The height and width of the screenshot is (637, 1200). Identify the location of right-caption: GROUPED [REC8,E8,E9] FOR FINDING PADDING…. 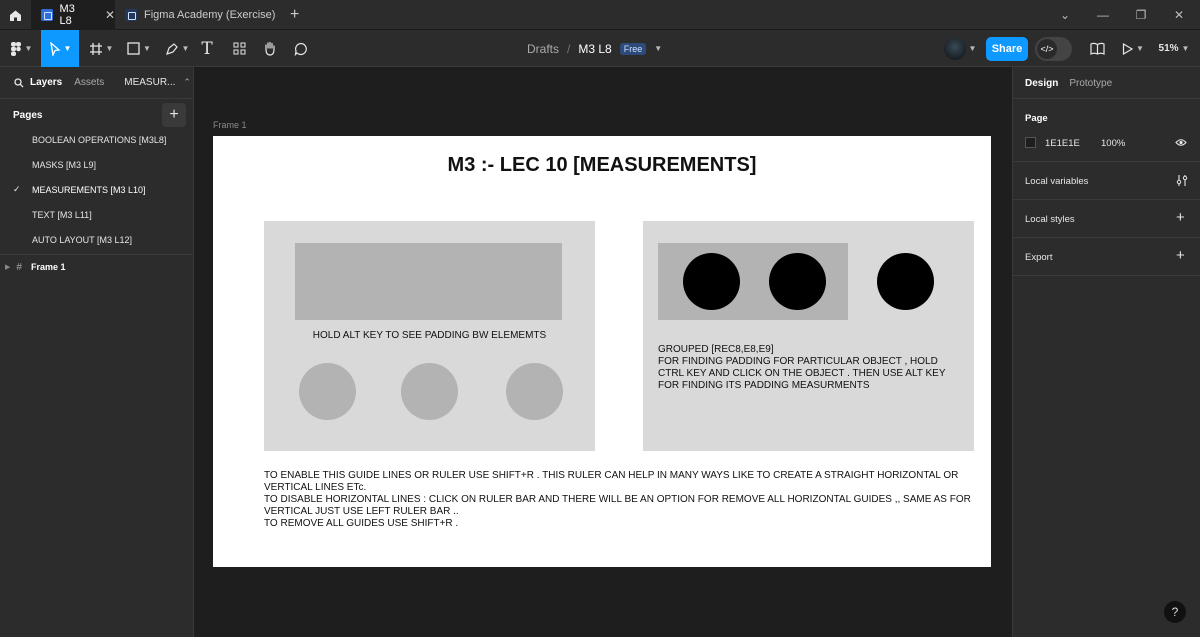
(813, 368).